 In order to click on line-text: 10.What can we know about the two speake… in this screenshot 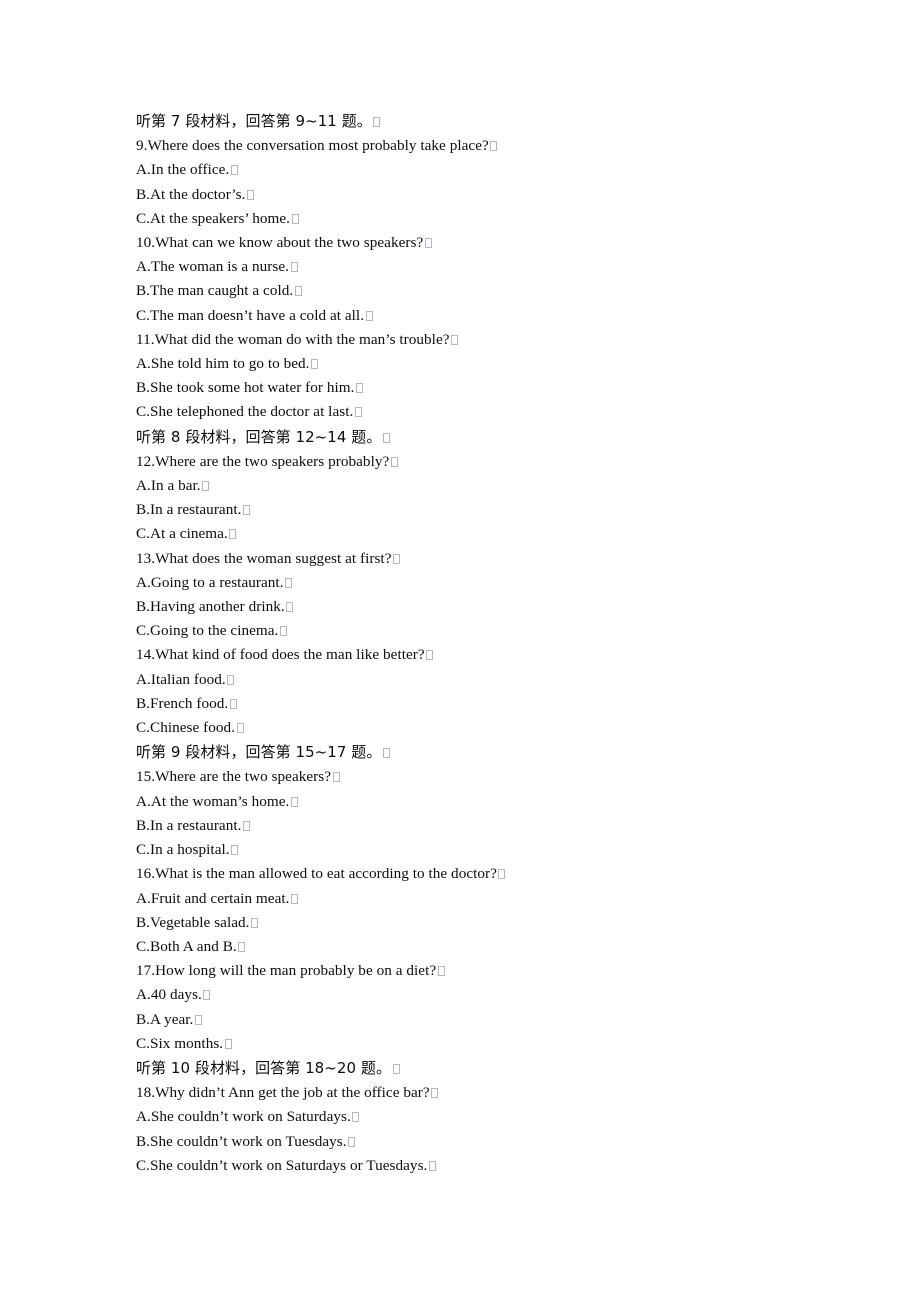, I will do `click(280, 243)`.